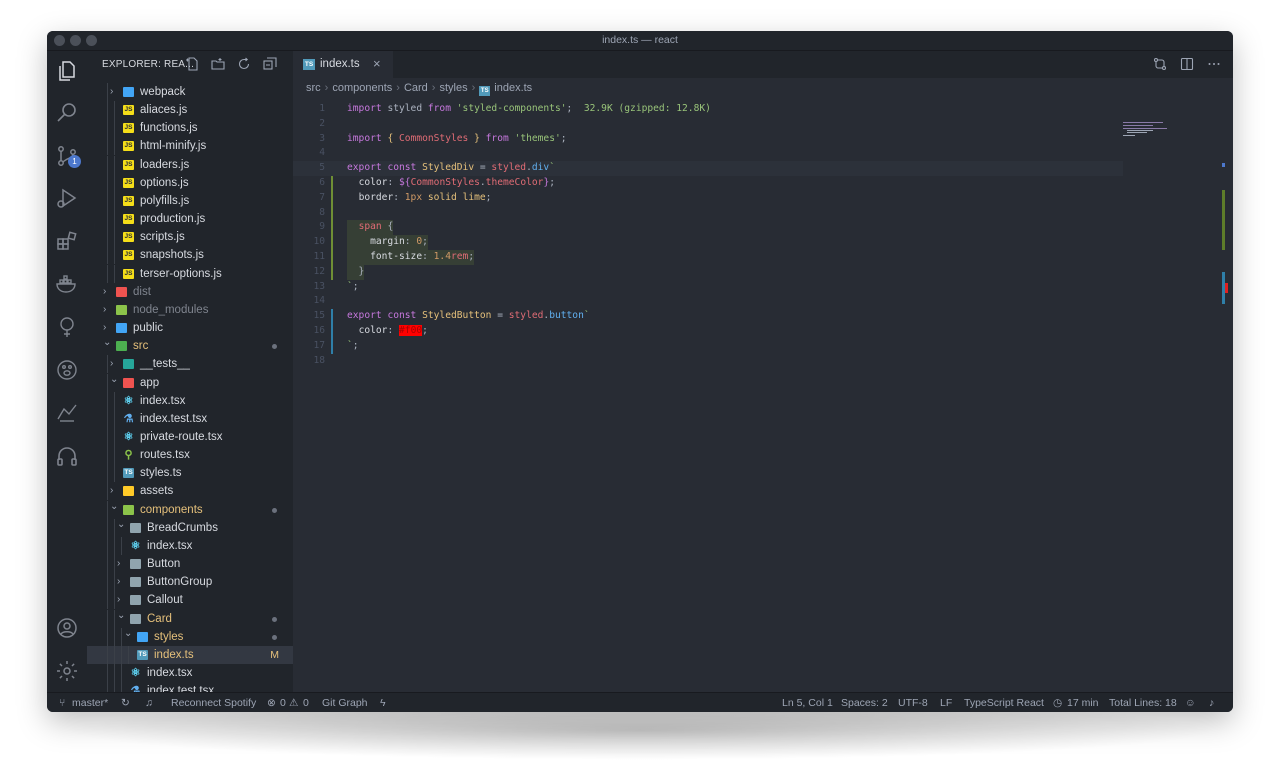 Image resolution: width=1280 pixels, height=773 pixels. What do you see at coordinates (192, 64) in the screenshot?
I see `new-file-icon` at bounding box center [192, 64].